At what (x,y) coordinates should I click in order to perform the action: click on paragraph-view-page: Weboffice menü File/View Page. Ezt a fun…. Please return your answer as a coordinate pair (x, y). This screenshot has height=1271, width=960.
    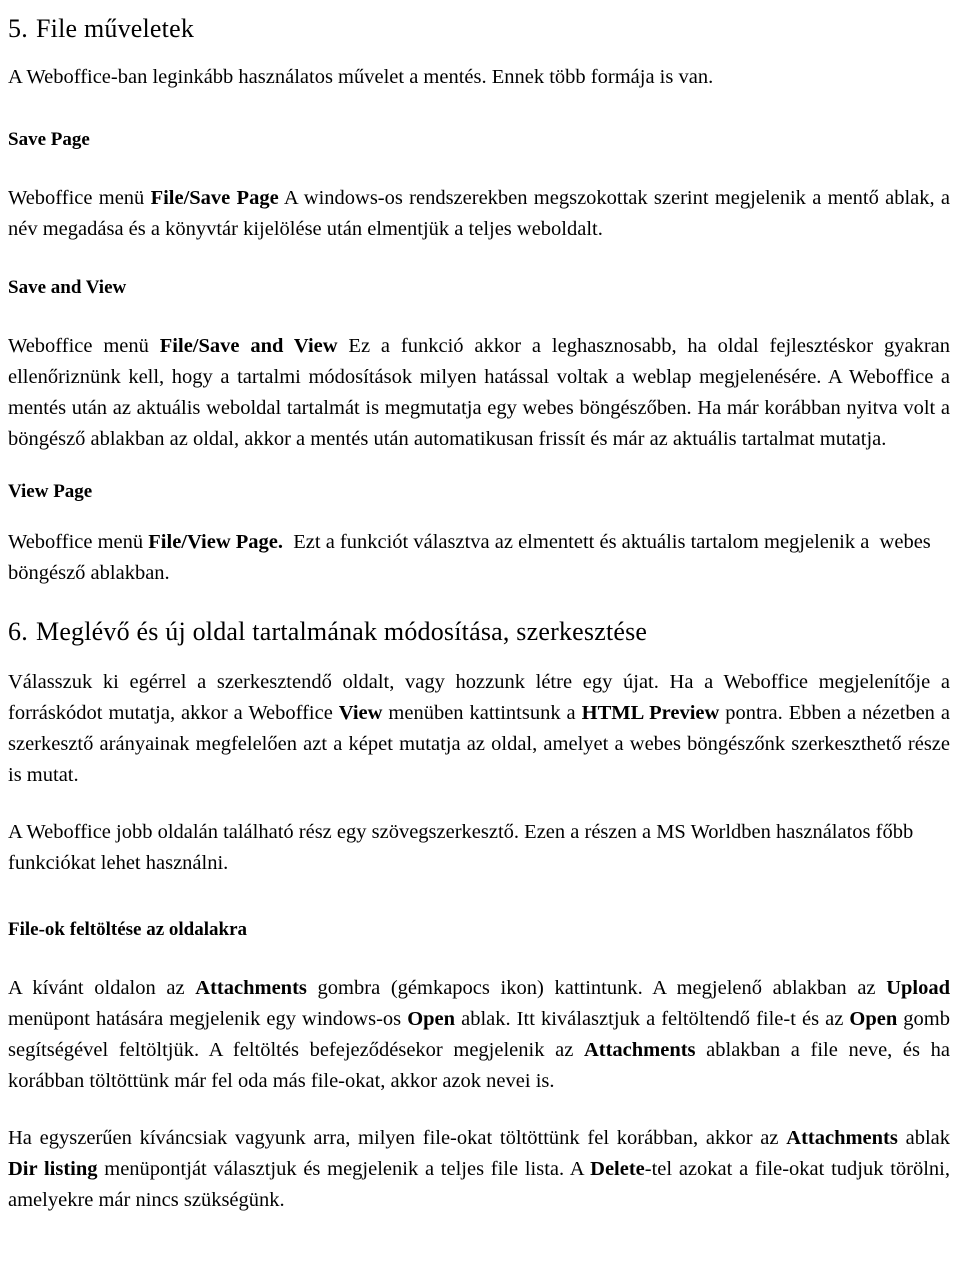
    Looking at the image, I should click on (479, 558).